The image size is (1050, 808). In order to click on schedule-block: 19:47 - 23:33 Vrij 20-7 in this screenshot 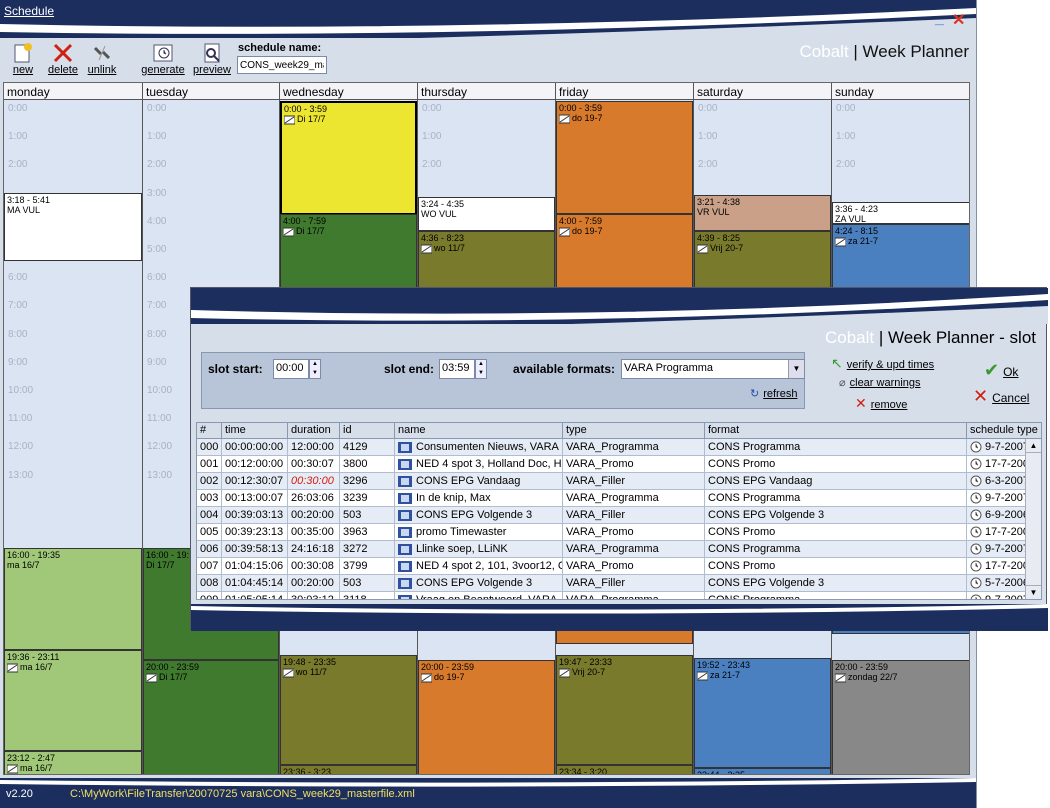, I will do `click(624, 710)`.